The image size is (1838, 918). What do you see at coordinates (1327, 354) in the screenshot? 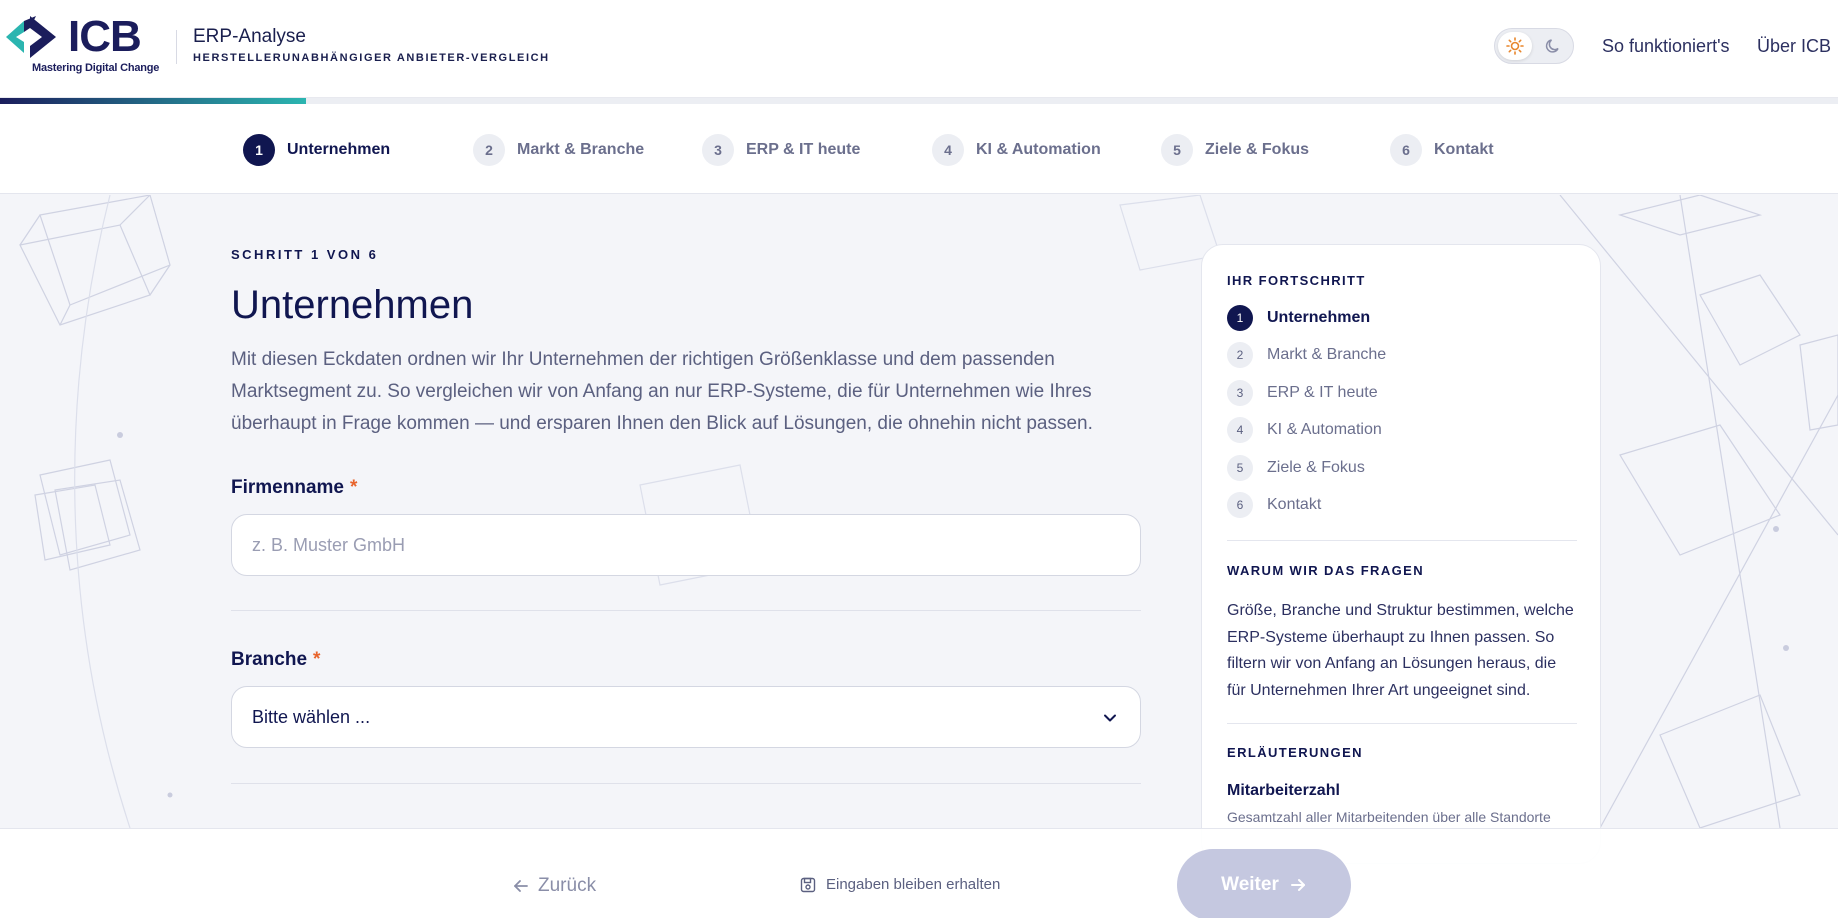
I see `sidebar-step-label: Markt & Branche` at bounding box center [1327, 354].